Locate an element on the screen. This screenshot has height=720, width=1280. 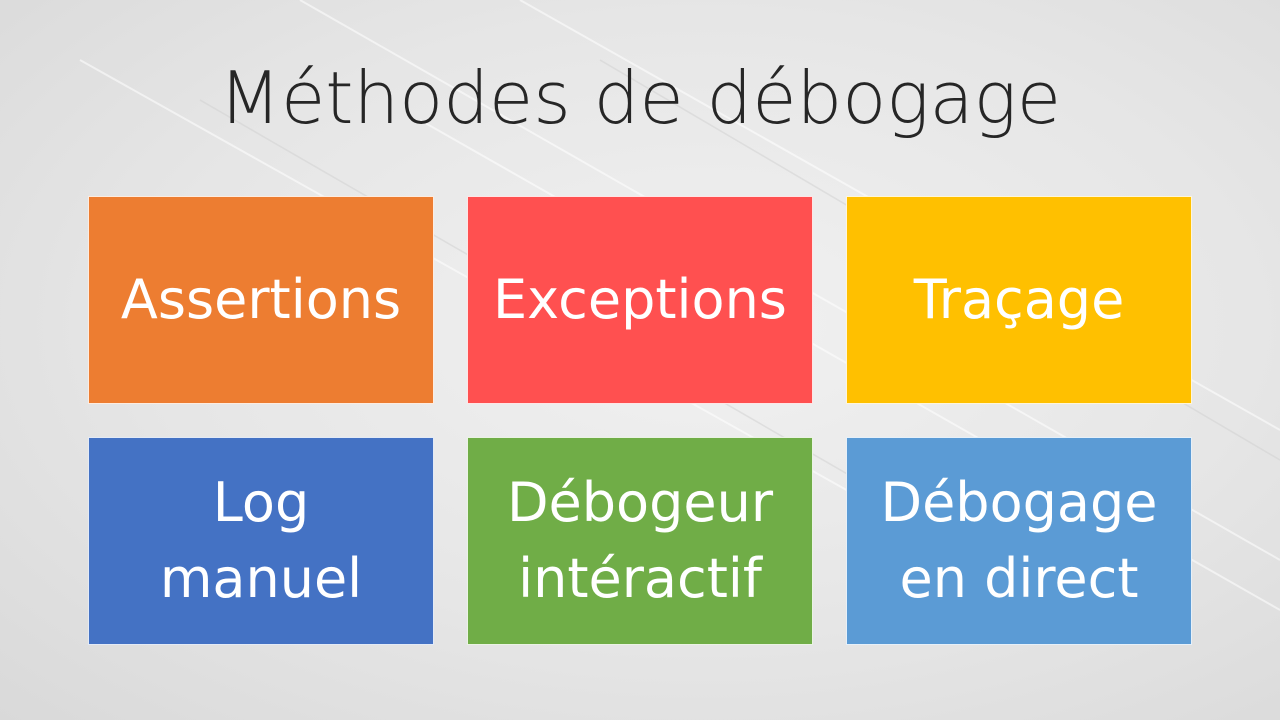
slide-title: Méthodes de débogage is located at coordinates (640, 98).